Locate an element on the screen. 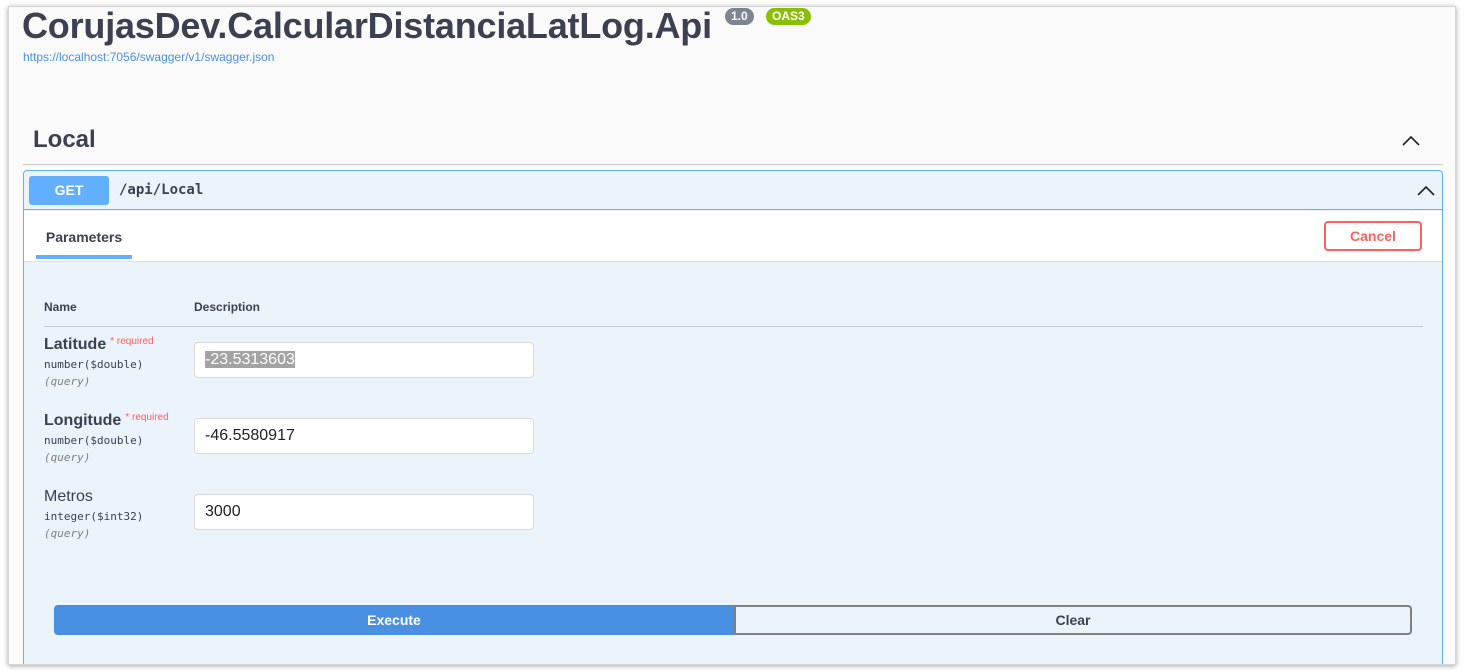 The image size is (1464, 671). api-title: CorujasDev.CalcularDistanciaLatLog.Api is located at coordinates (367, 26).